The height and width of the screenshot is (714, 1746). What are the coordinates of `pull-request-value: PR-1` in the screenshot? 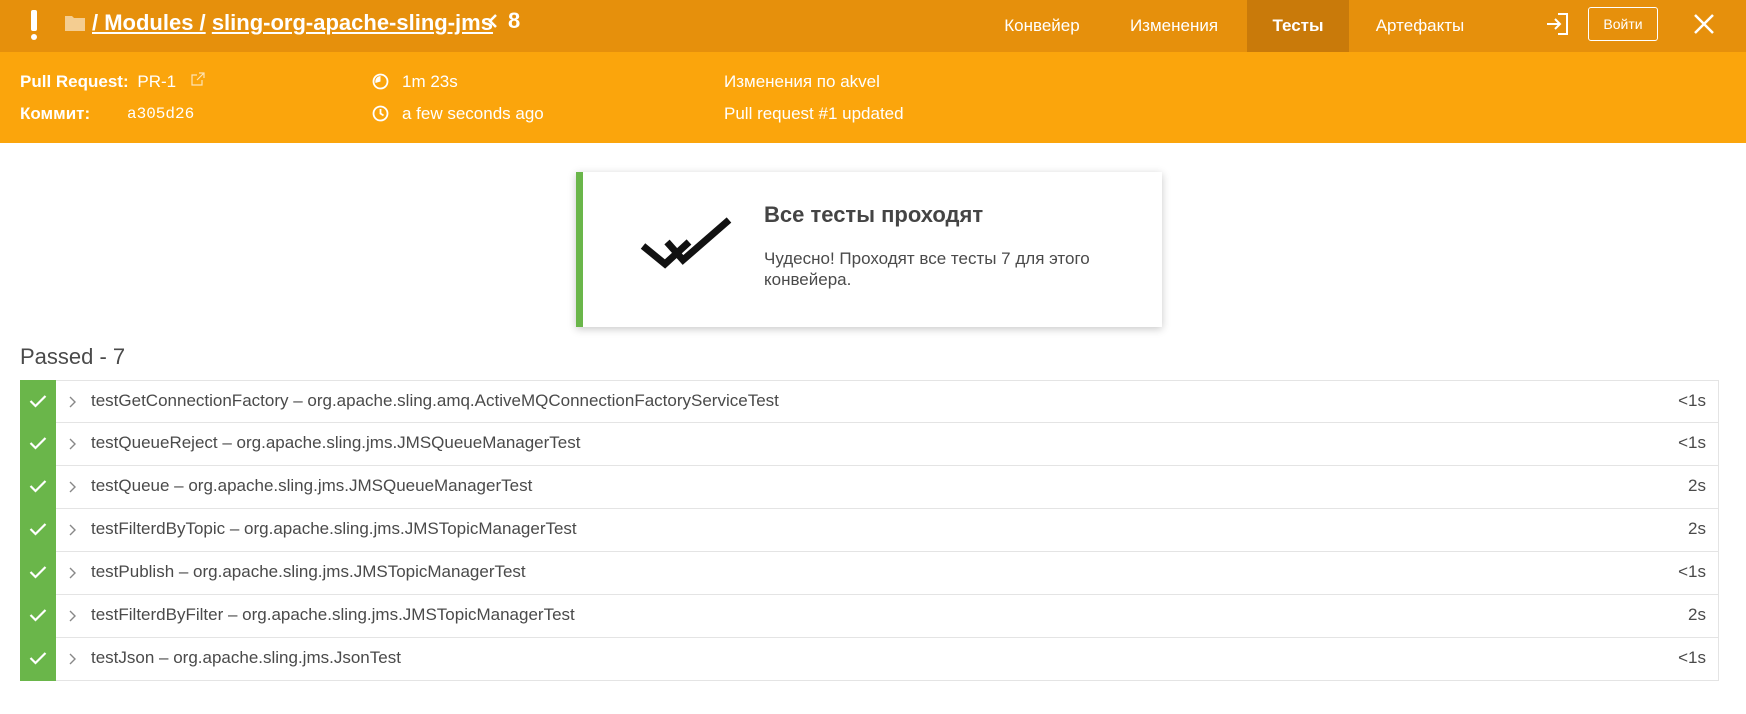 It's located at (157, 81).